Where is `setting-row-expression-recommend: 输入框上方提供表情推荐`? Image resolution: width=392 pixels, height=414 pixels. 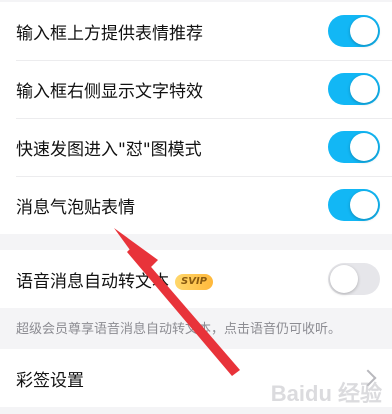
setting-row-expression-recommend: 输入框上方提供表情推荐 is located at coordinates (196, 31).